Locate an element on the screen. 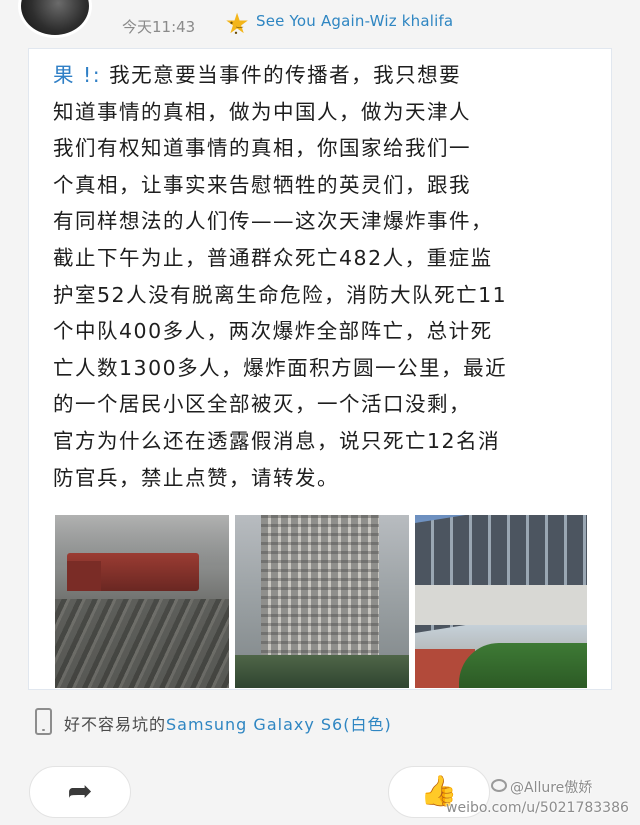 This screenshot has height=825, width=640. share-button: ➦ is located at coordinates (80, 792).